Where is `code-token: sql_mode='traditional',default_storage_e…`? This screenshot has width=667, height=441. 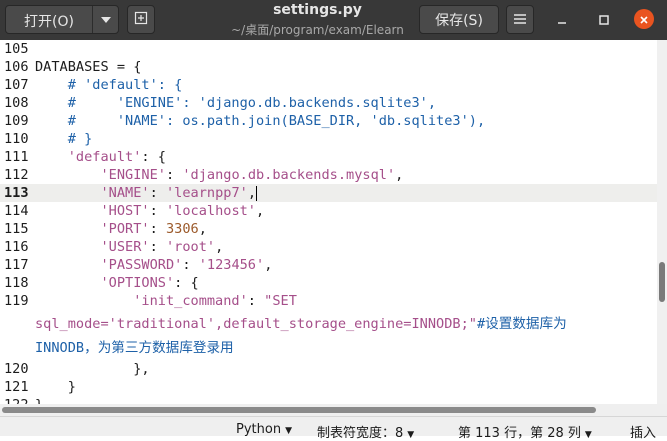 code-token: sql_mode='traditional',default_storage_e… is located at coordinates (256, 324).